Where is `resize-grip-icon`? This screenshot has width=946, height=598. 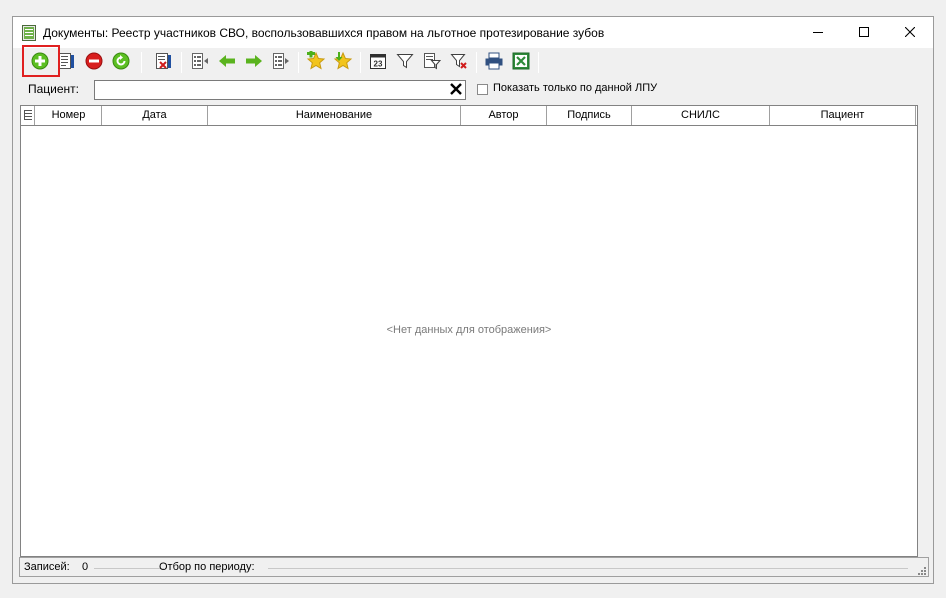
resize-grip-icon is located at coordinates (921, 569).